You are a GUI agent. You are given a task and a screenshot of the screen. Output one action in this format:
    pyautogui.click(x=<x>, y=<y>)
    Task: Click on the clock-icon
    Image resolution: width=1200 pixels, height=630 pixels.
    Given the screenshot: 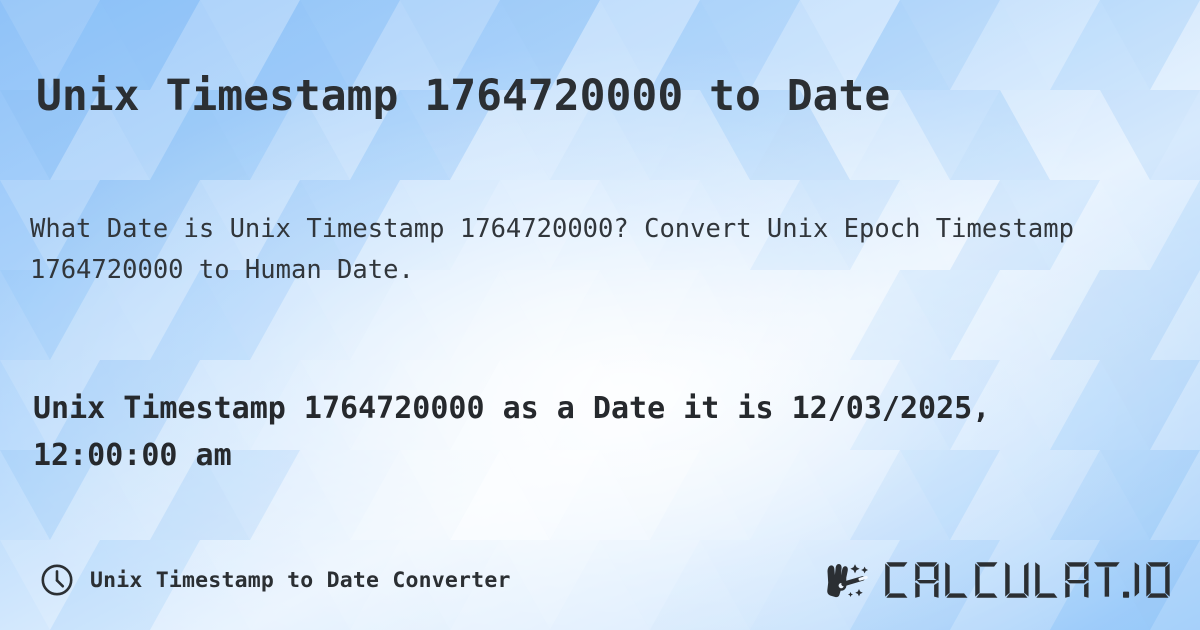 What is the action you would take?
    pyautogui.click(x=57, y=580)
    